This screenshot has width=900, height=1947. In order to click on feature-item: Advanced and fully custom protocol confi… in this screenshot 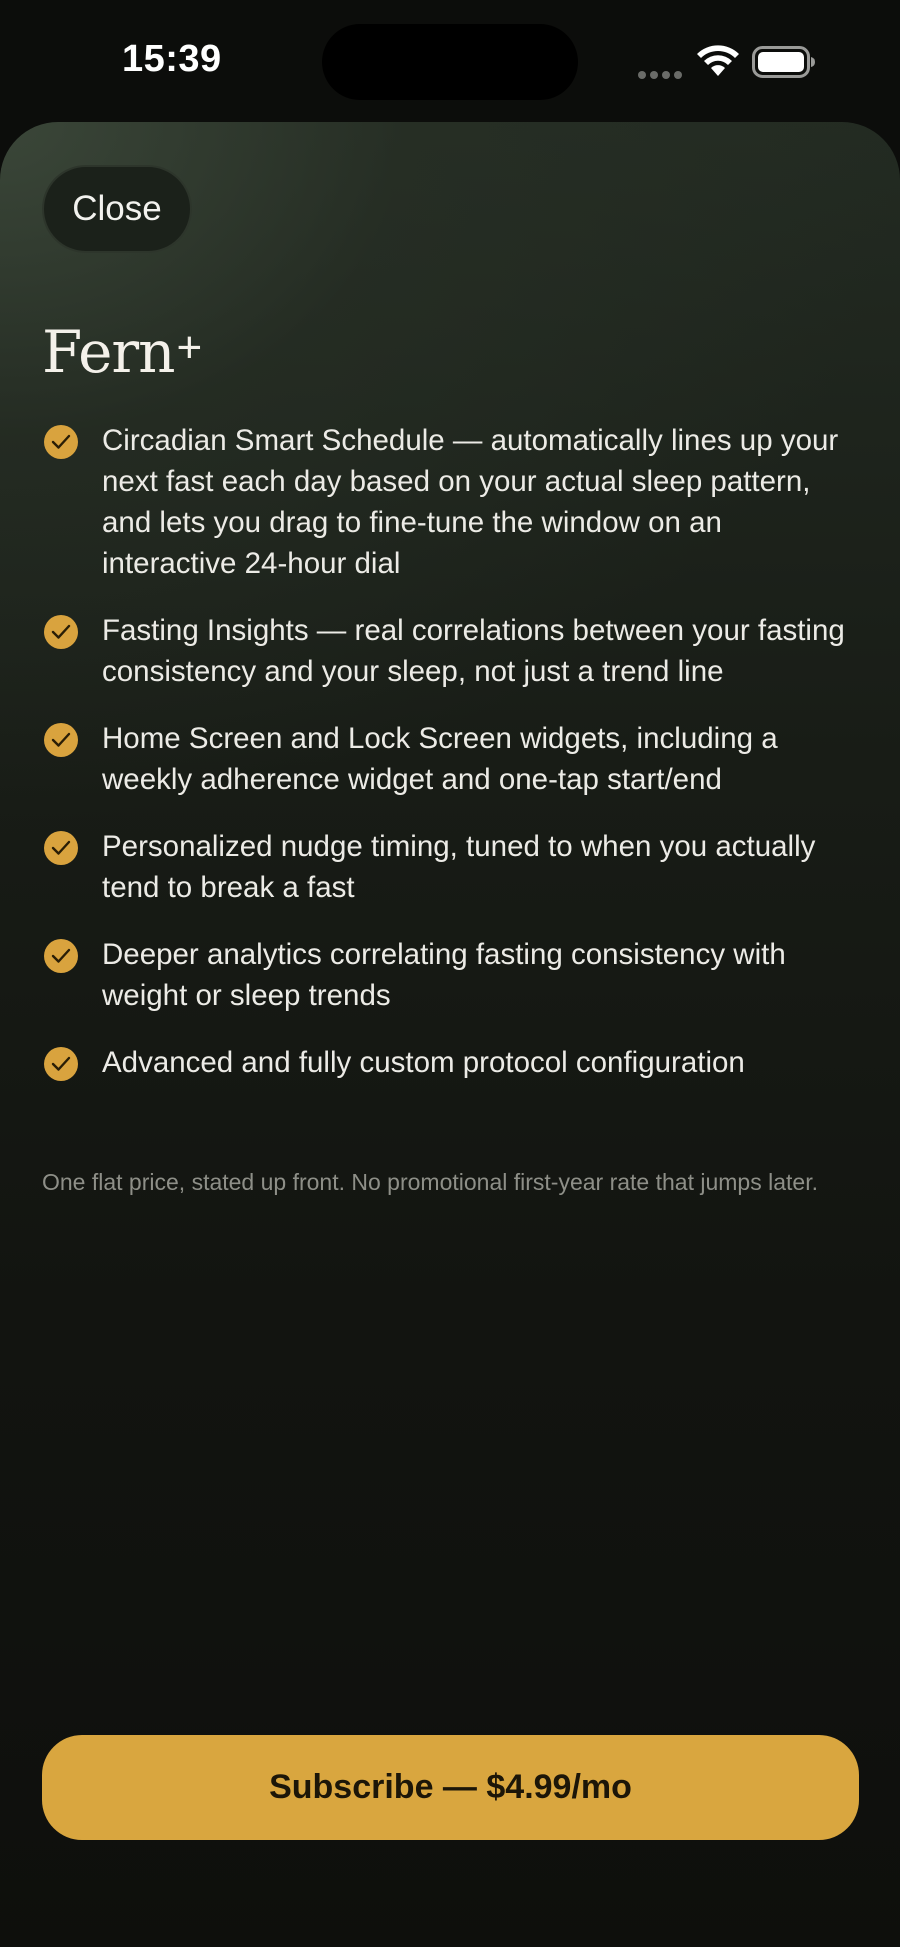, I will do `click(452, 1062)`.